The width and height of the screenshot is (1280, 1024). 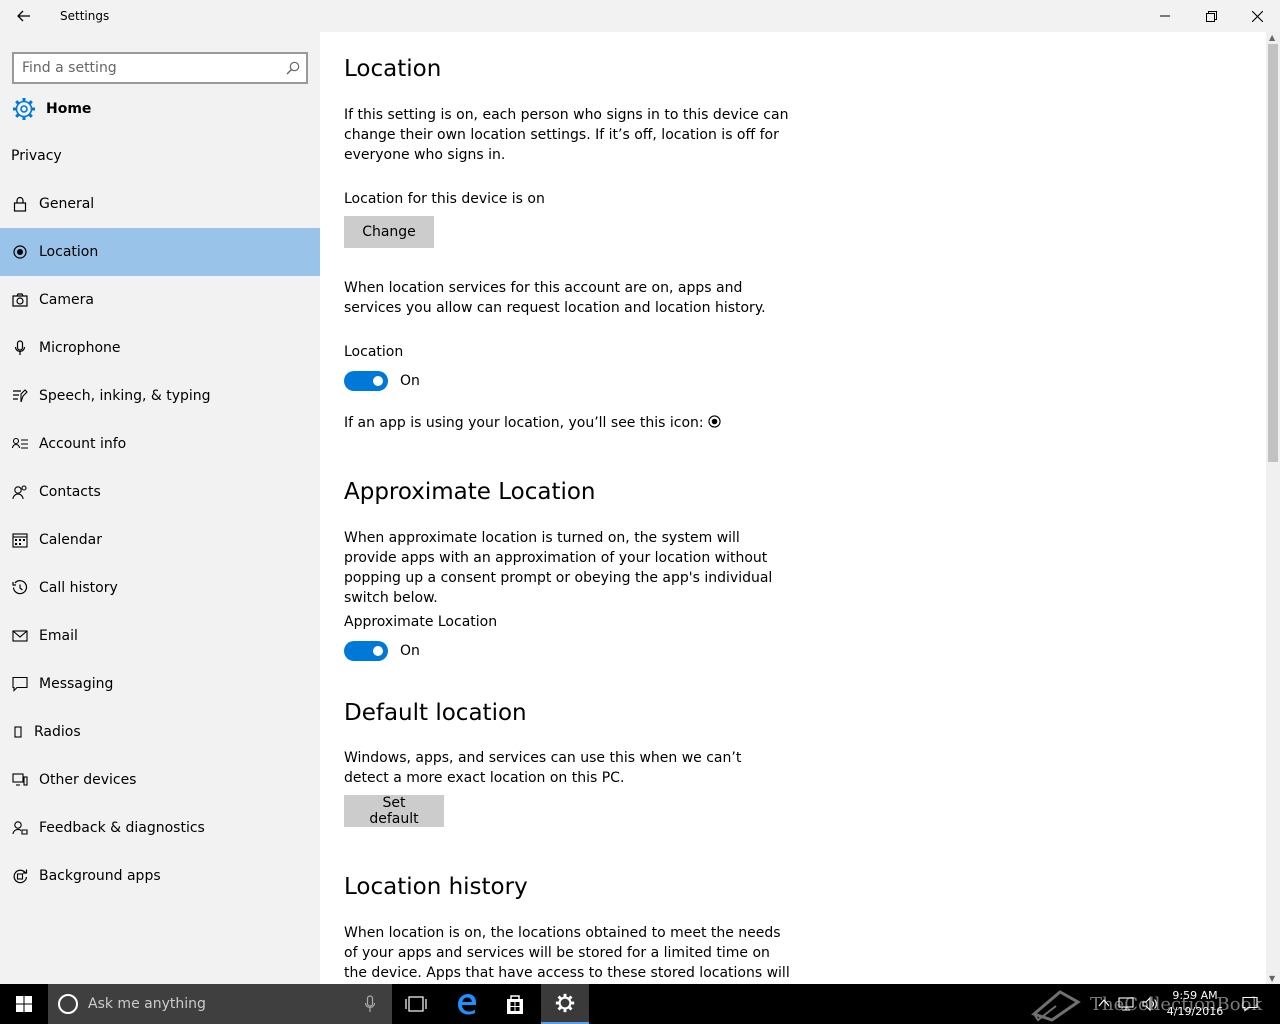 I want to click on start-button, so click(x=24, y=1004).